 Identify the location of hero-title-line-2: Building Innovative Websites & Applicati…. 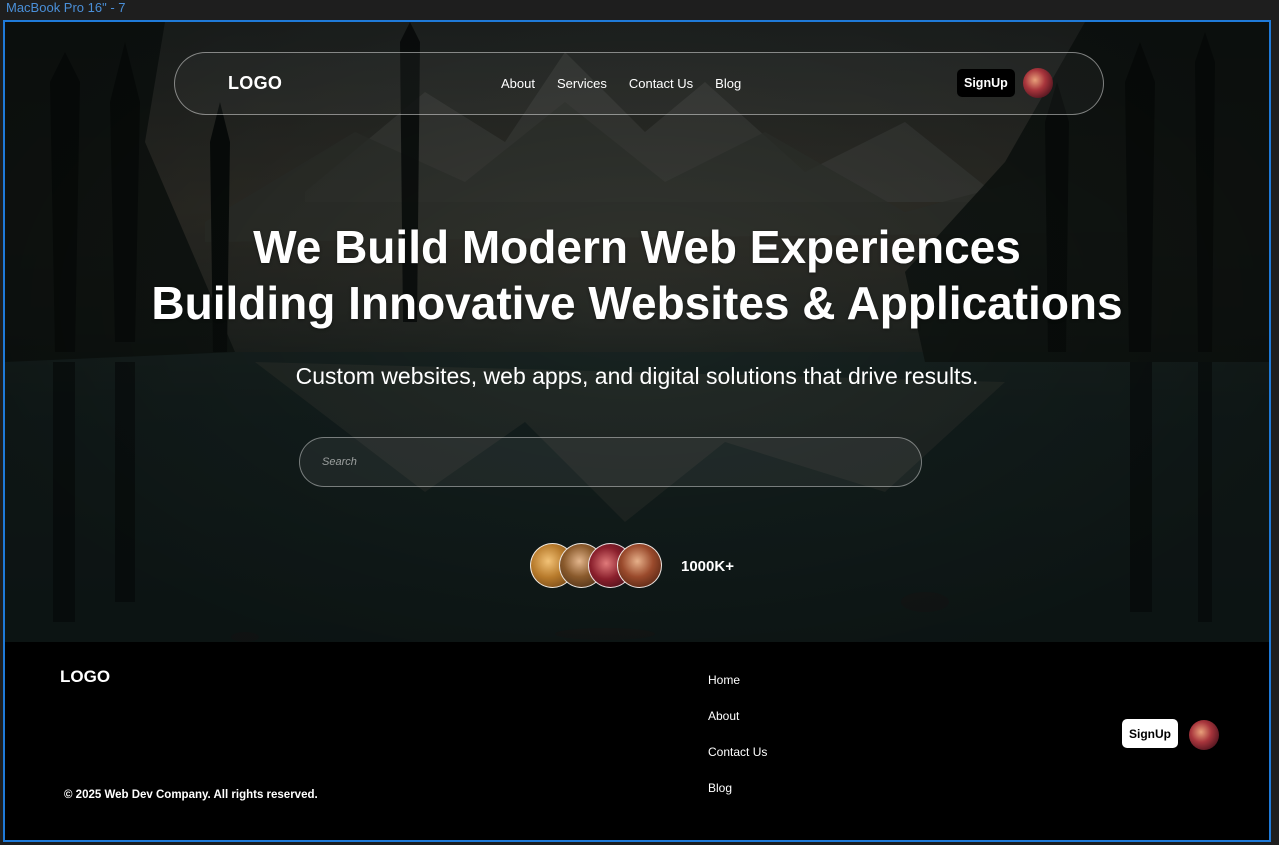
(637, 303).